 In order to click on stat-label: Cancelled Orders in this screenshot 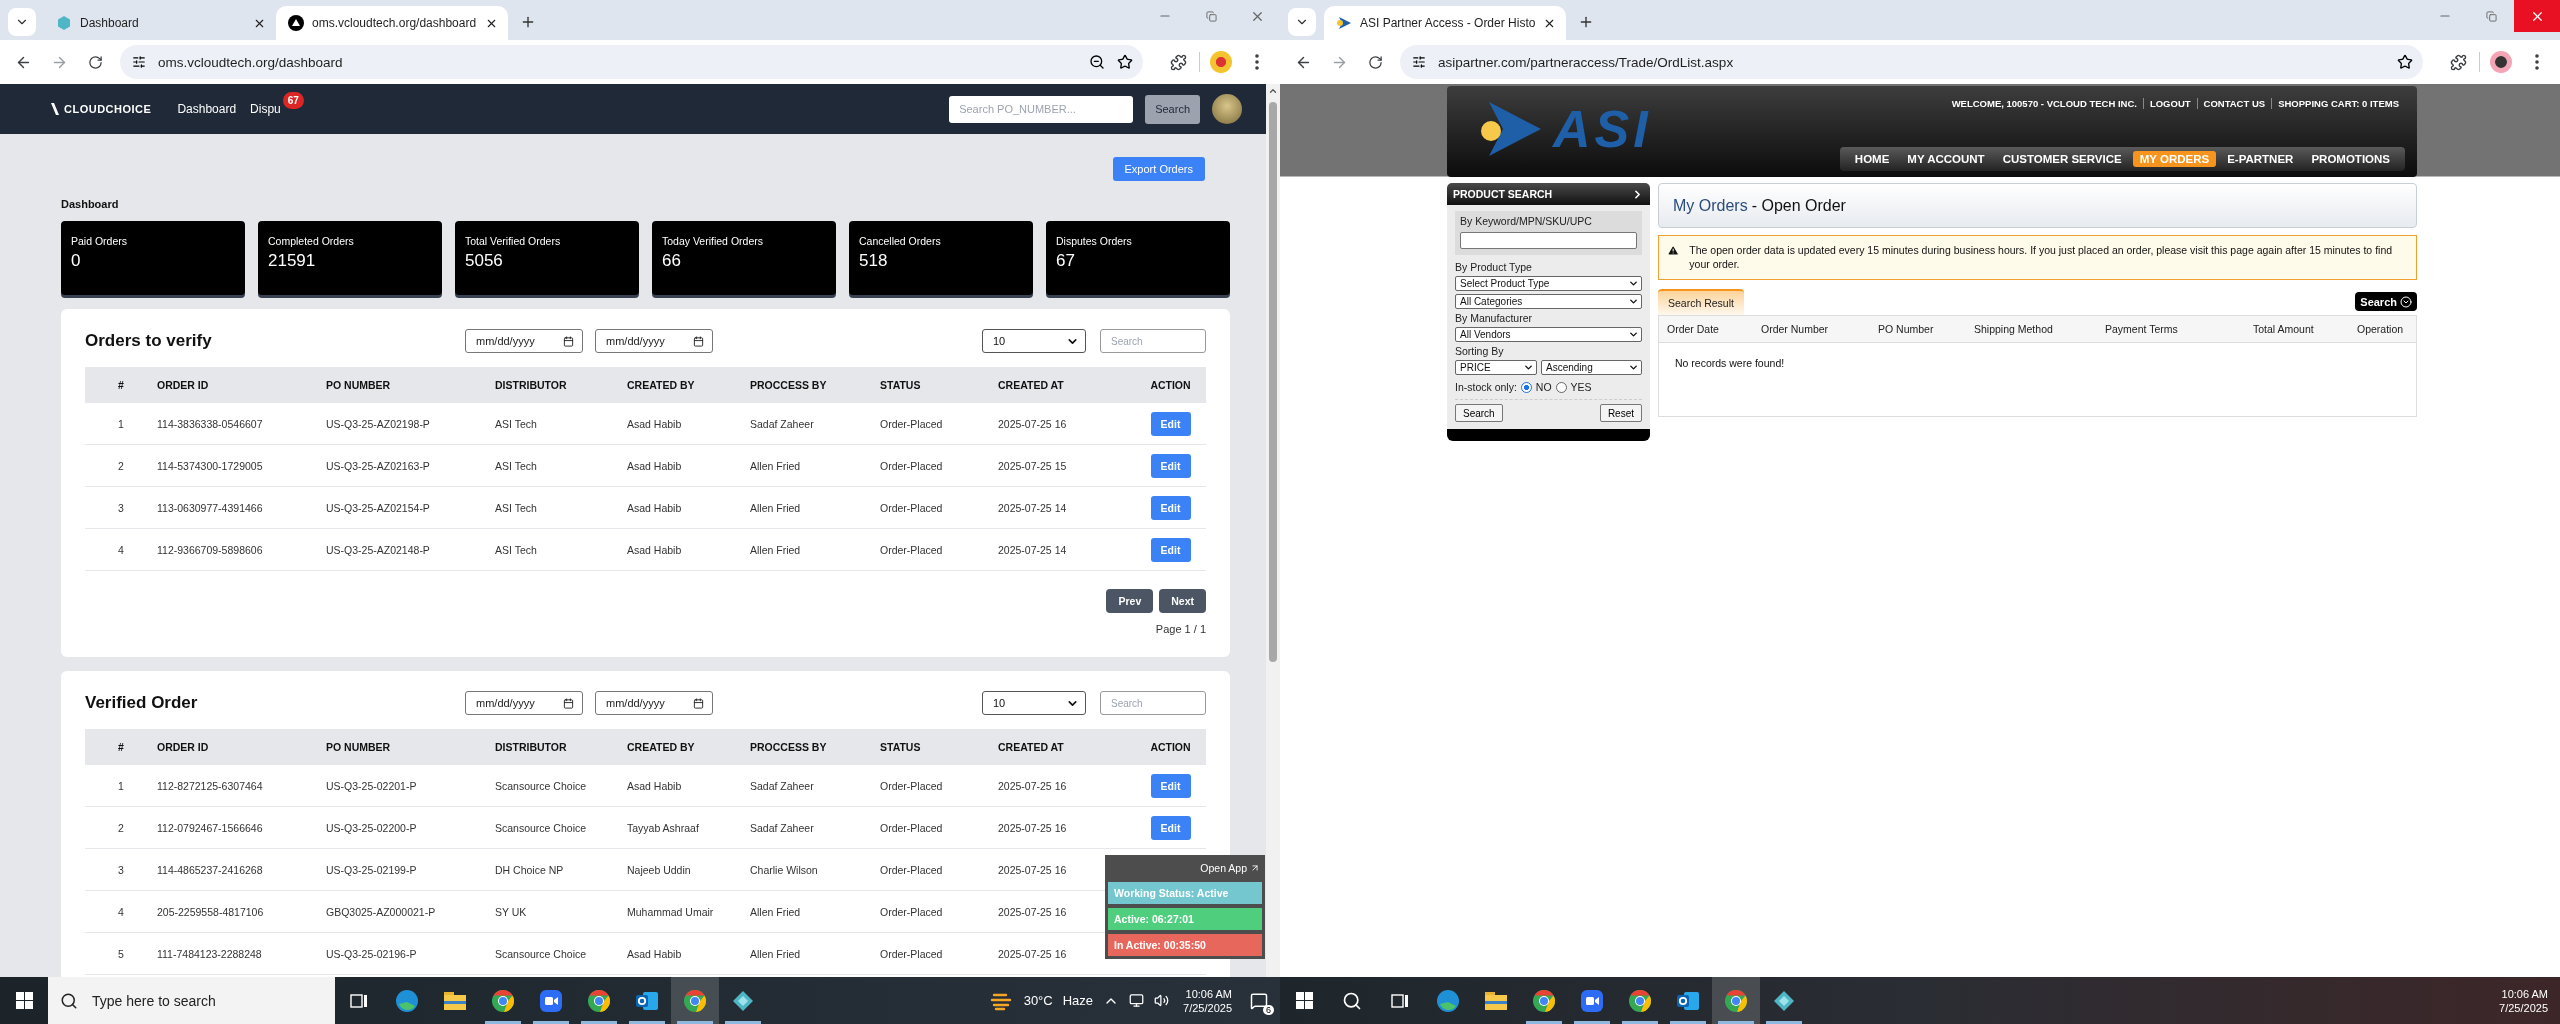, I will do `click(900, 241)`.